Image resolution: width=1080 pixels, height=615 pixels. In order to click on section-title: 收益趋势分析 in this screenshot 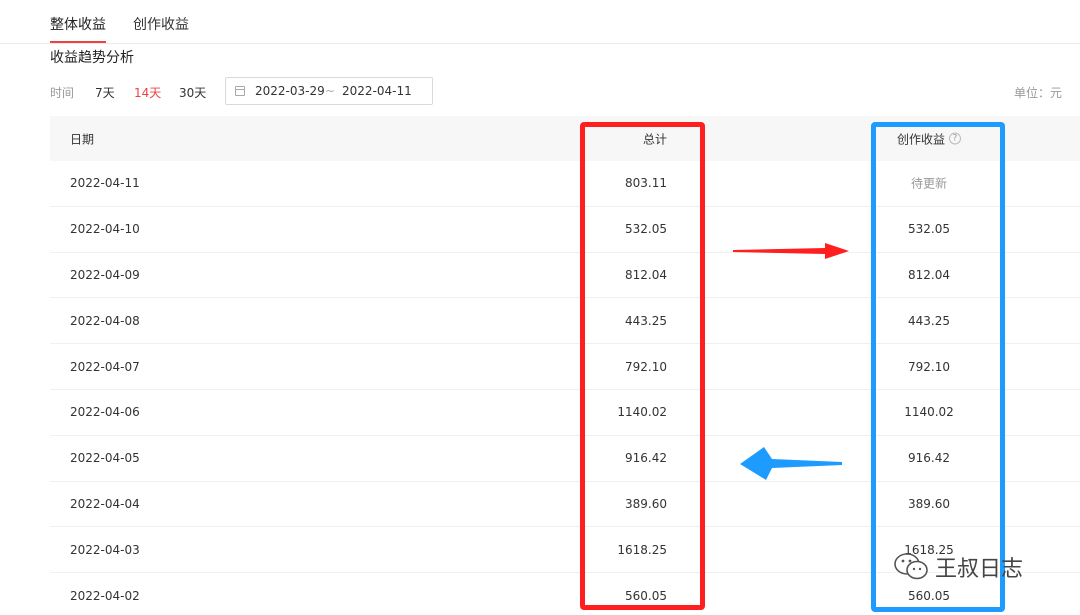, I will do `click(92, 58)`.